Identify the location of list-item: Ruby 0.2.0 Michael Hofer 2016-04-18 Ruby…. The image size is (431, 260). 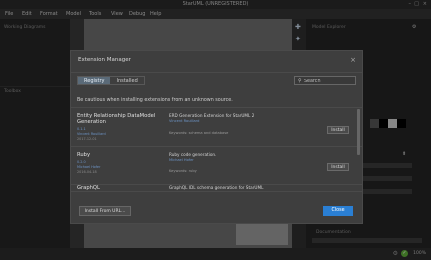
(216, 166).